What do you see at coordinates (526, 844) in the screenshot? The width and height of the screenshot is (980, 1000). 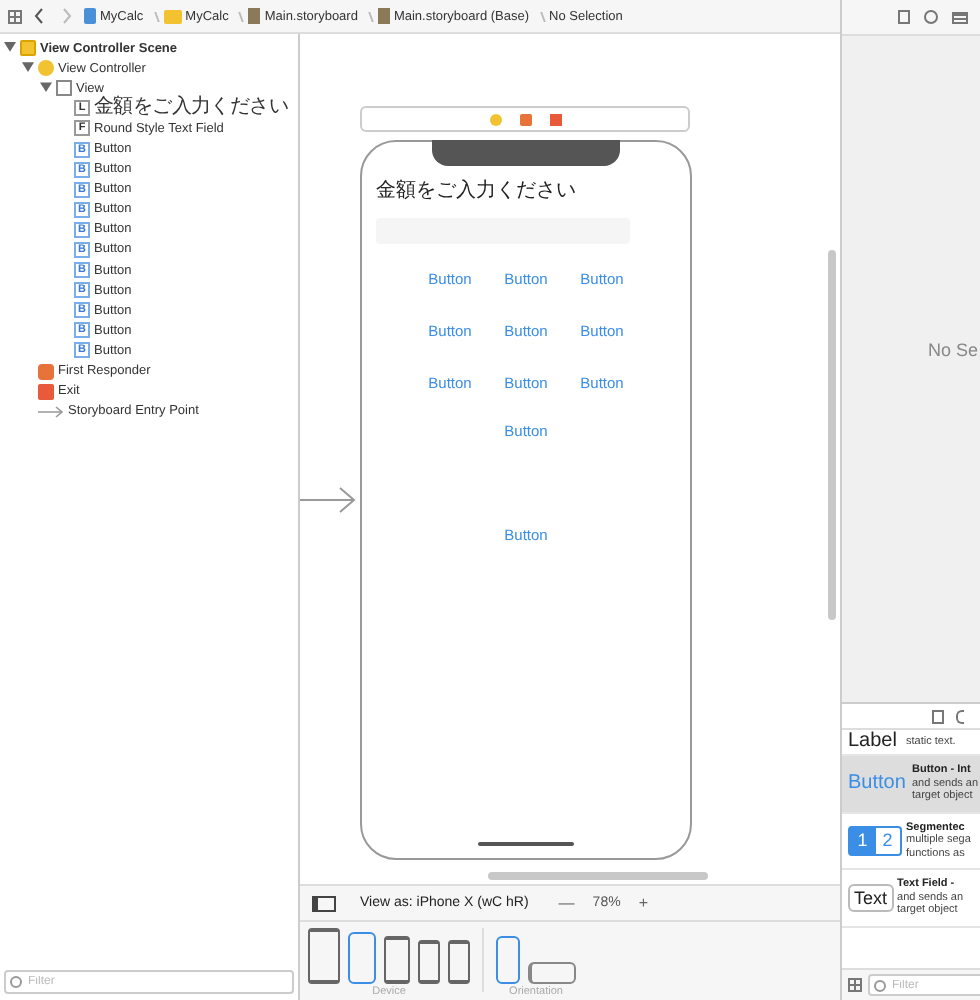 I see `home-indicator` at bounding box center [526, 844].